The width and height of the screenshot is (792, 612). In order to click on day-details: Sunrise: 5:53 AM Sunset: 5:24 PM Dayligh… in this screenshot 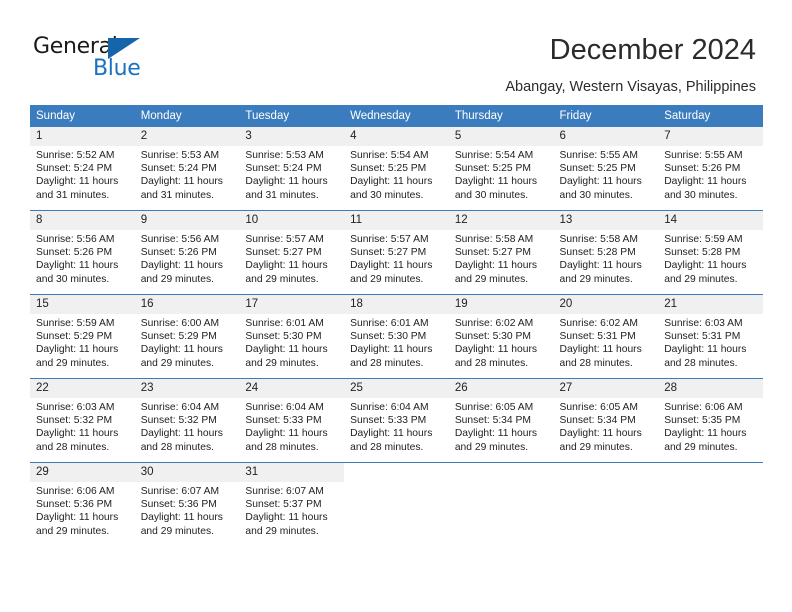, I will do `click(291, 174)`.